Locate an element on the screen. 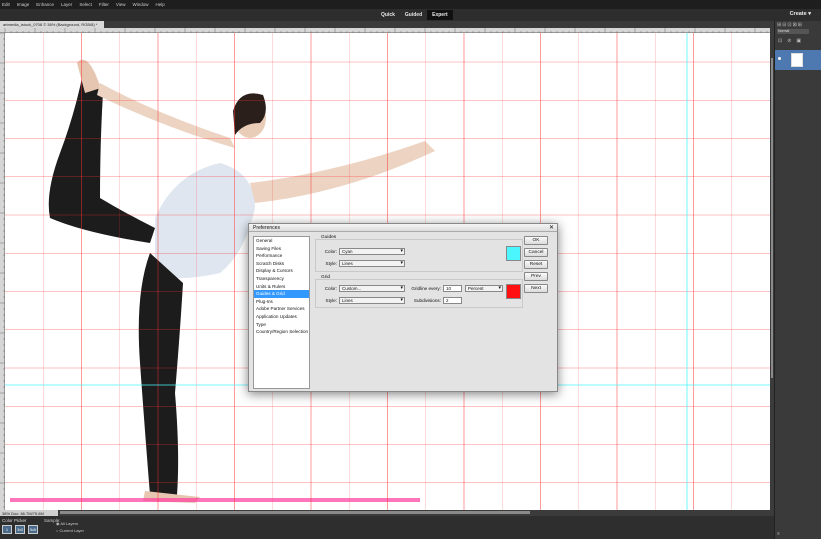 The height and width of the screenshot is (539, 821). create-button: Create ▾ is located at coordinates (800, 14).